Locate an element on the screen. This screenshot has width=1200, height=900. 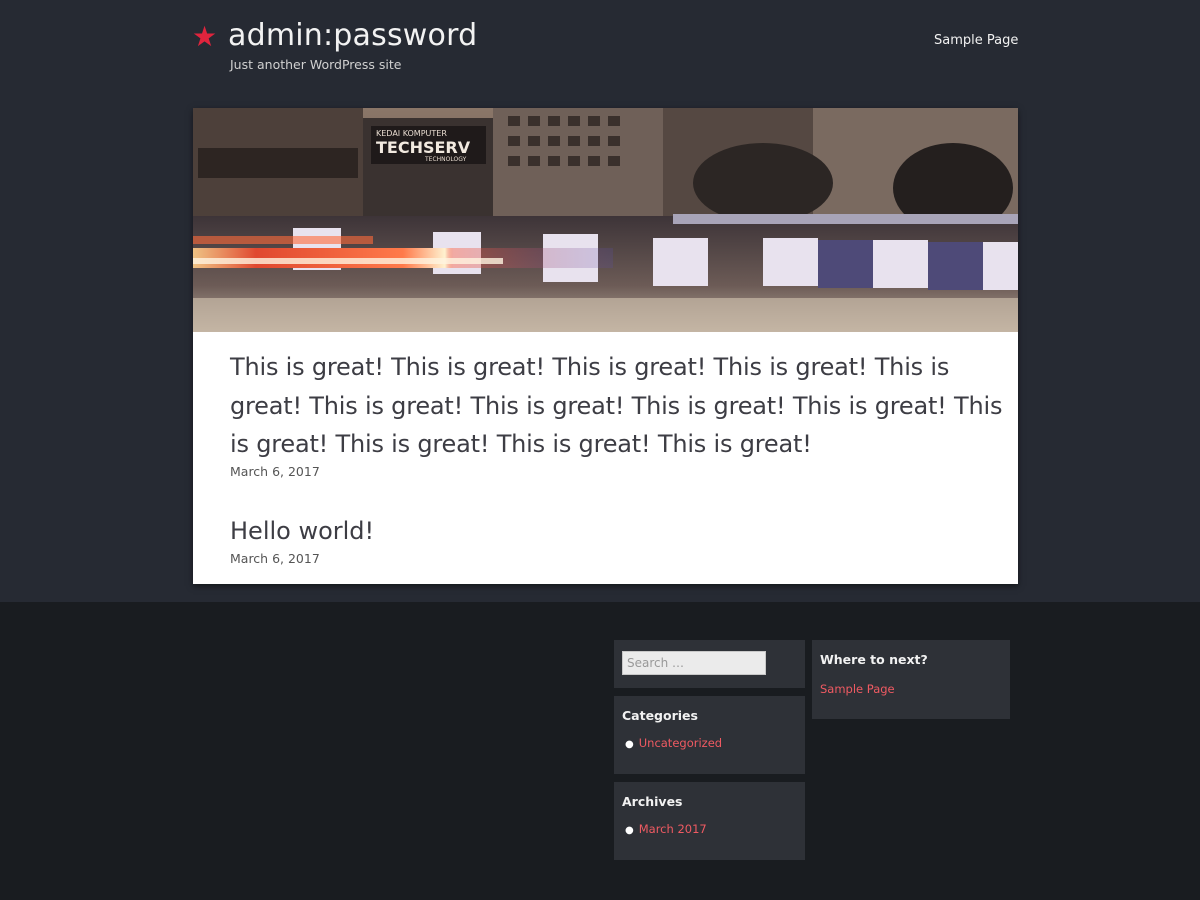
search-input is located at coordinates (694, 663).